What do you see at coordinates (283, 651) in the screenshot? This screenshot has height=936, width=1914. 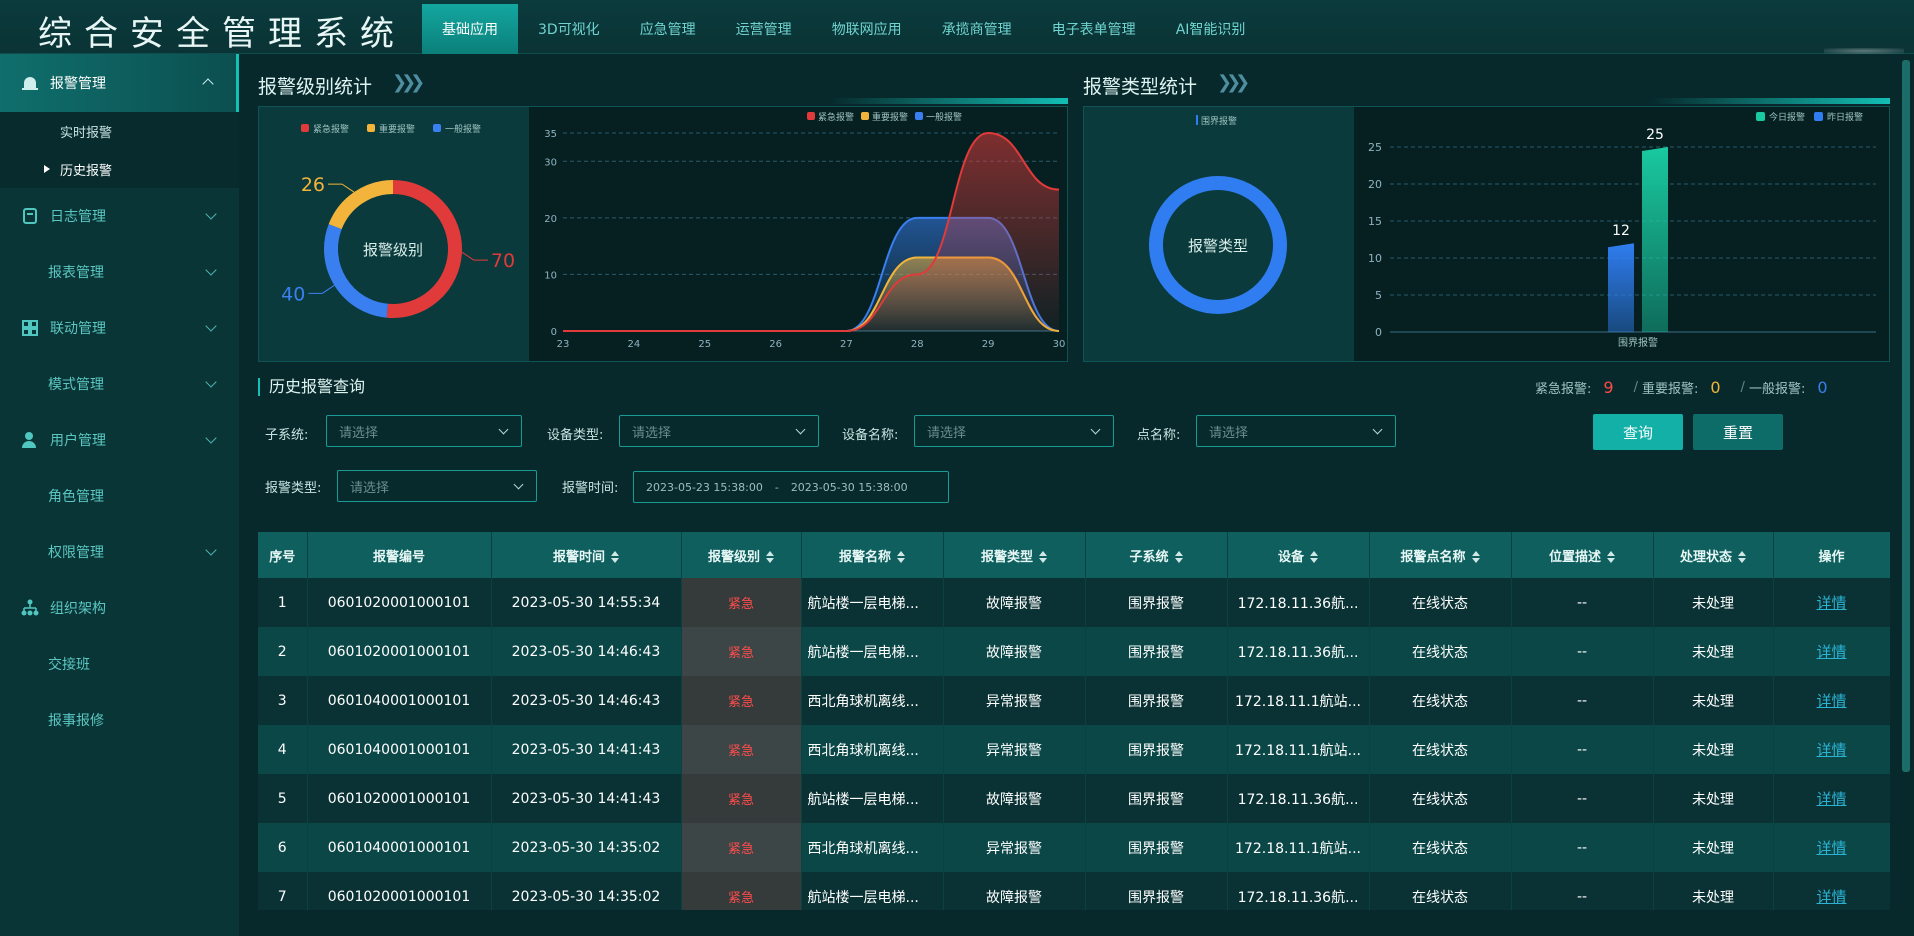 I see `table-cell: 2` at bounding box center [283, 651].